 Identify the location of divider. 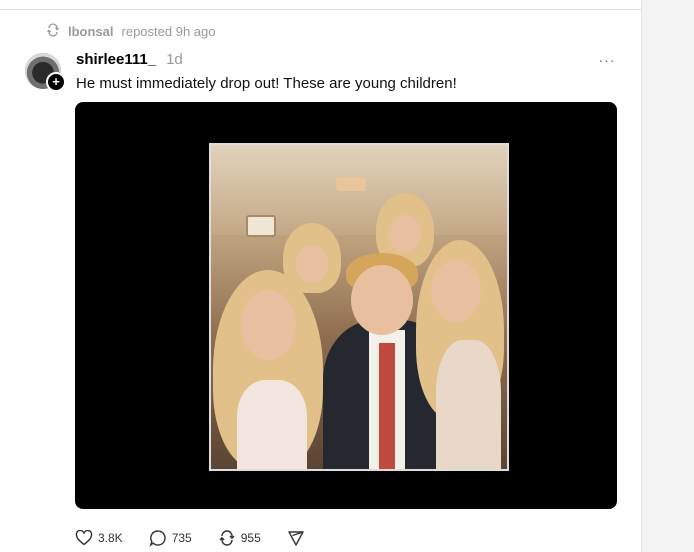
(320, 5).